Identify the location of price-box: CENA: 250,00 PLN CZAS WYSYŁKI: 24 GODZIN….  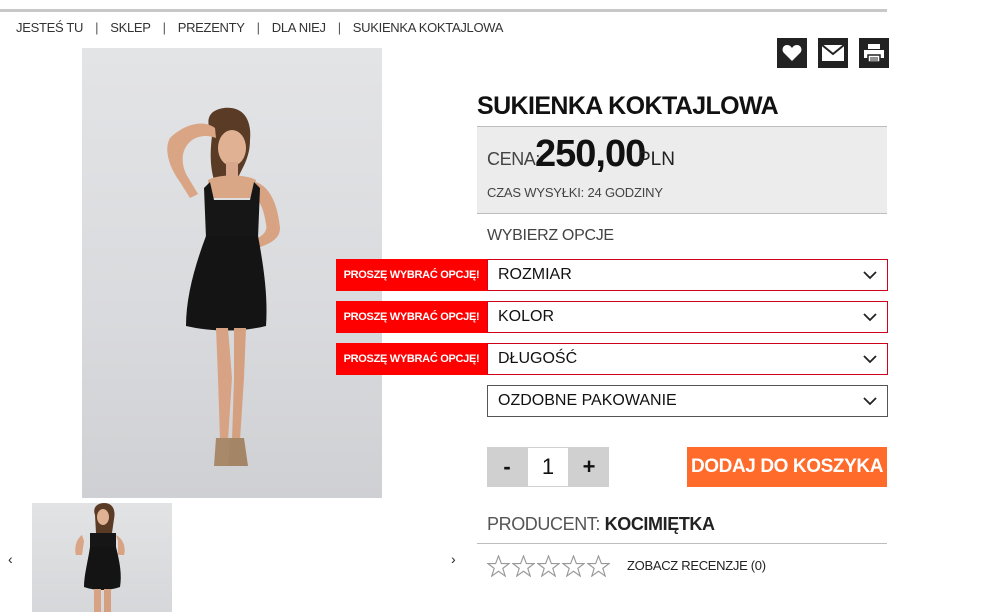
(682, 170).